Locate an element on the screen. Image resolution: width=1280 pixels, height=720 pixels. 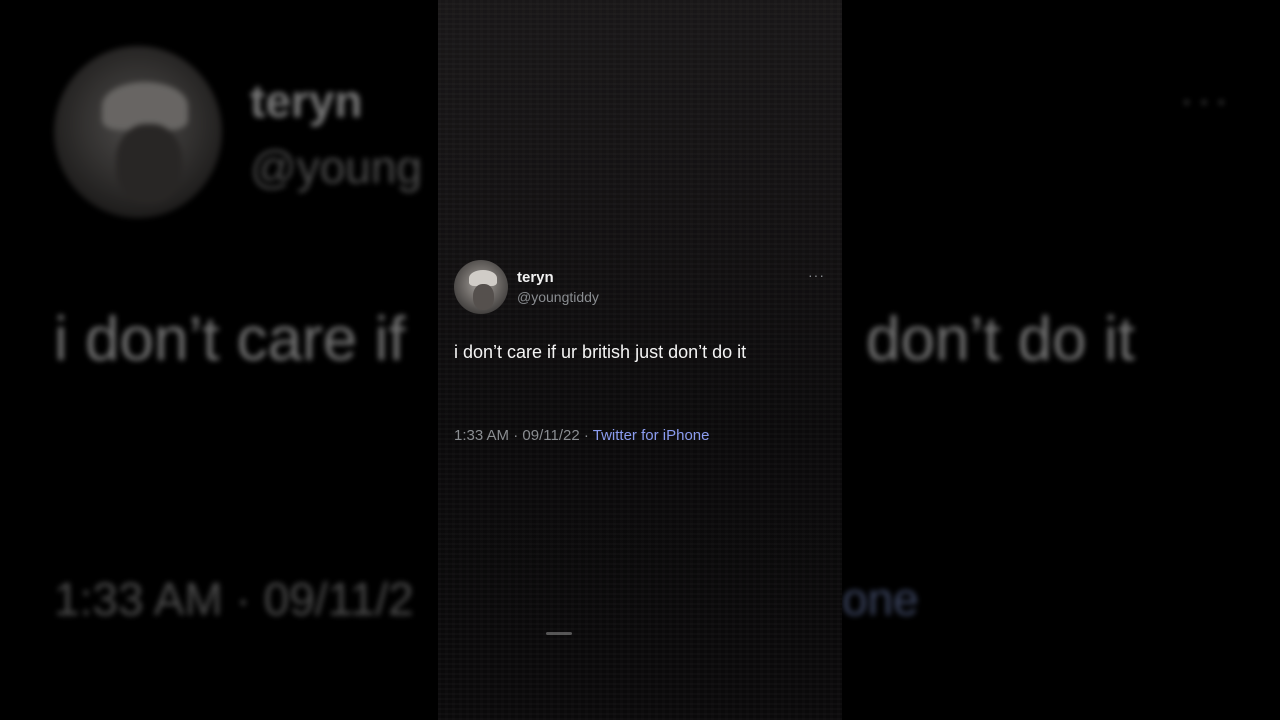
avatar is located at coordinates (481, 287).